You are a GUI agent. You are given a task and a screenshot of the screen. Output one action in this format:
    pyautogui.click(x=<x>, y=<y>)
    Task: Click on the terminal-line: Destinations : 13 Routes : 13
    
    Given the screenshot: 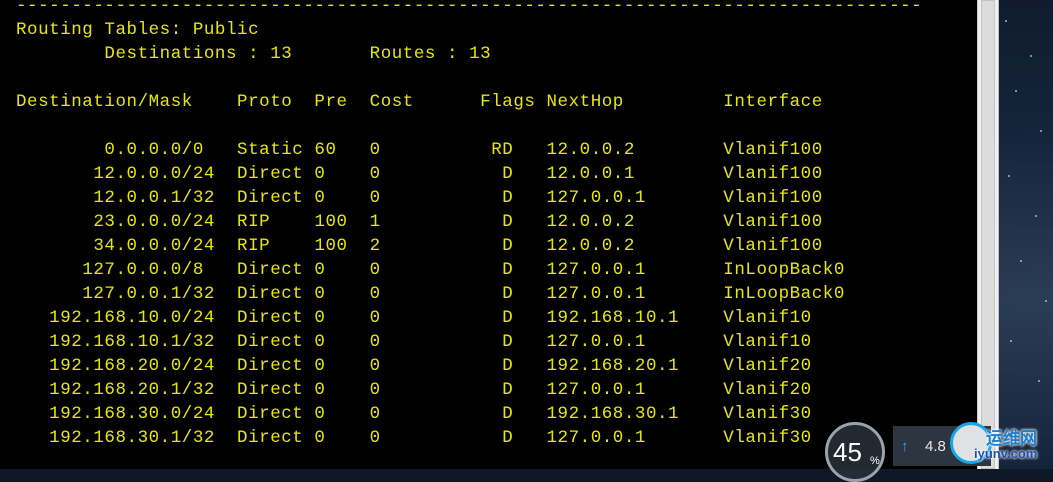 What is the action you would take?
    pyautogui.click(x=254, y=54)
    